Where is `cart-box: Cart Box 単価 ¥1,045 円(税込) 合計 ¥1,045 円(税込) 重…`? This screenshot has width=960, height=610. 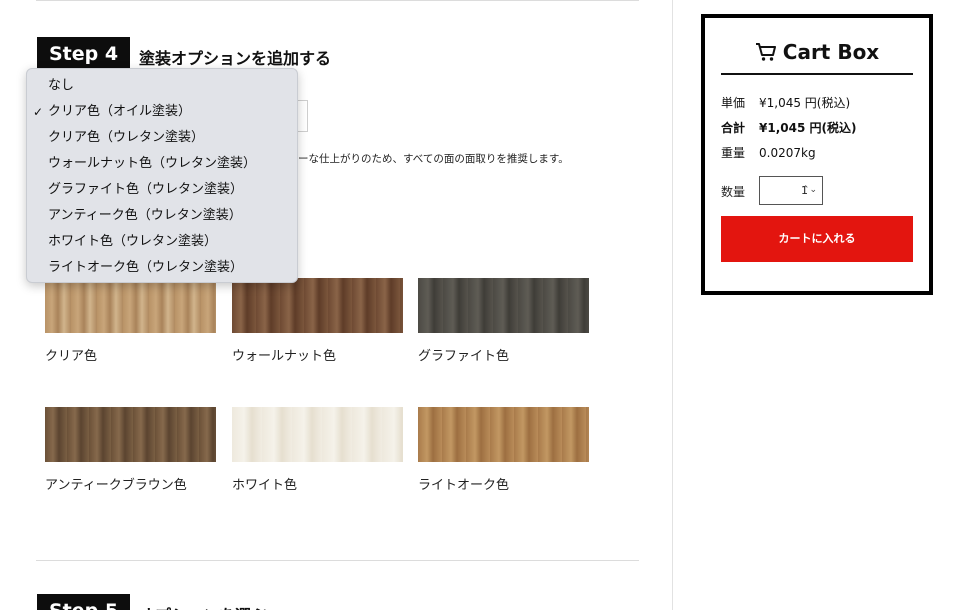
cart-box: Cart Box 単価 ¥1,045 円(税込) 合計 ¥1,045 円(税込) 重… is located at coordinates (817, 154).